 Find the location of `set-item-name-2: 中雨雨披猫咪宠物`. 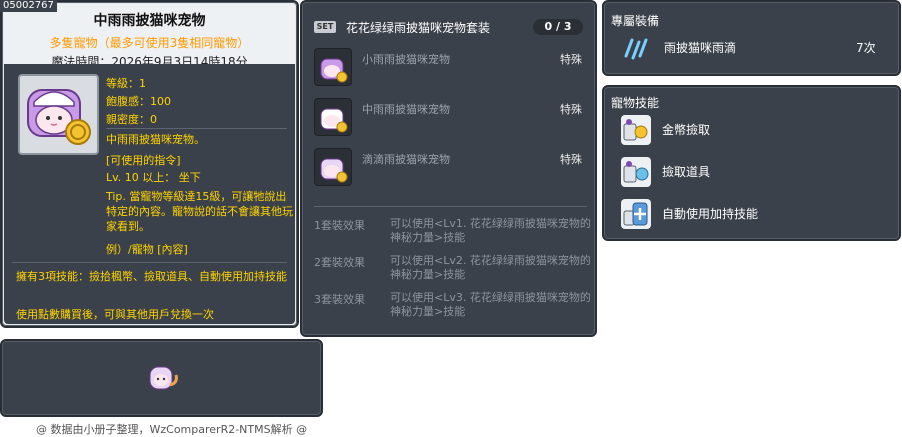

set-item-name-2: 中雨雨披猫咪宠物 is located at coordinates (406, 109).